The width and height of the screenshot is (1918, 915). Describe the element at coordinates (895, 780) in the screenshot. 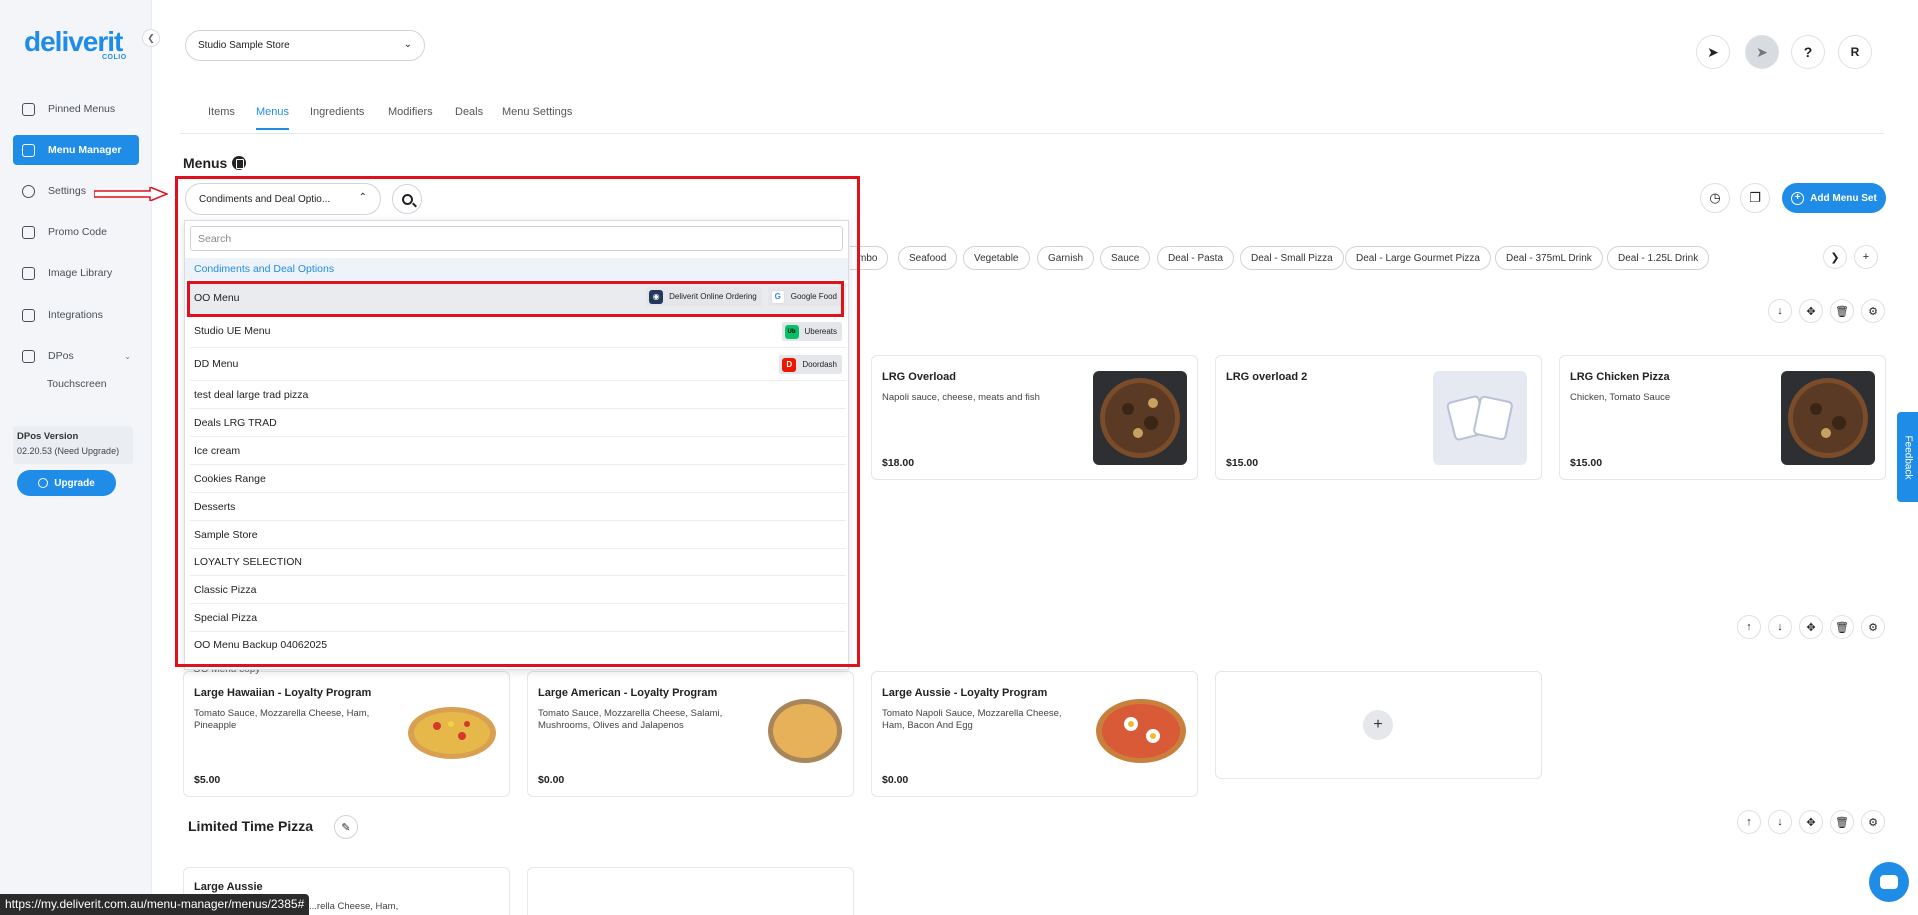

I see `card-price: $0.00` at that location.